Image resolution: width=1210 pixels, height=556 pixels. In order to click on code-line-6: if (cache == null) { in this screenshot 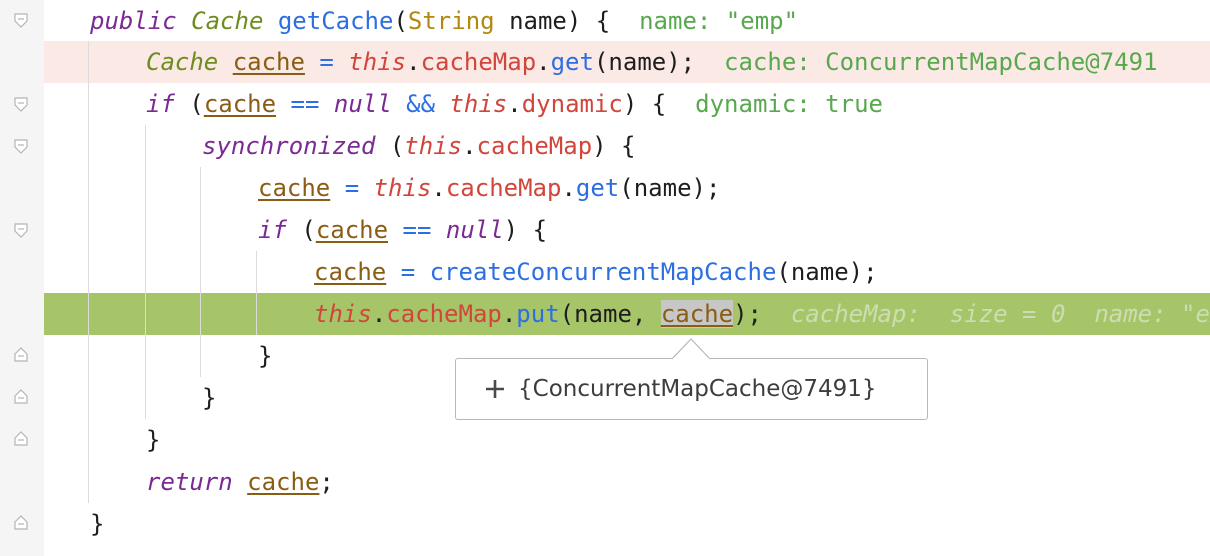, I will do `click(402, 230)`.